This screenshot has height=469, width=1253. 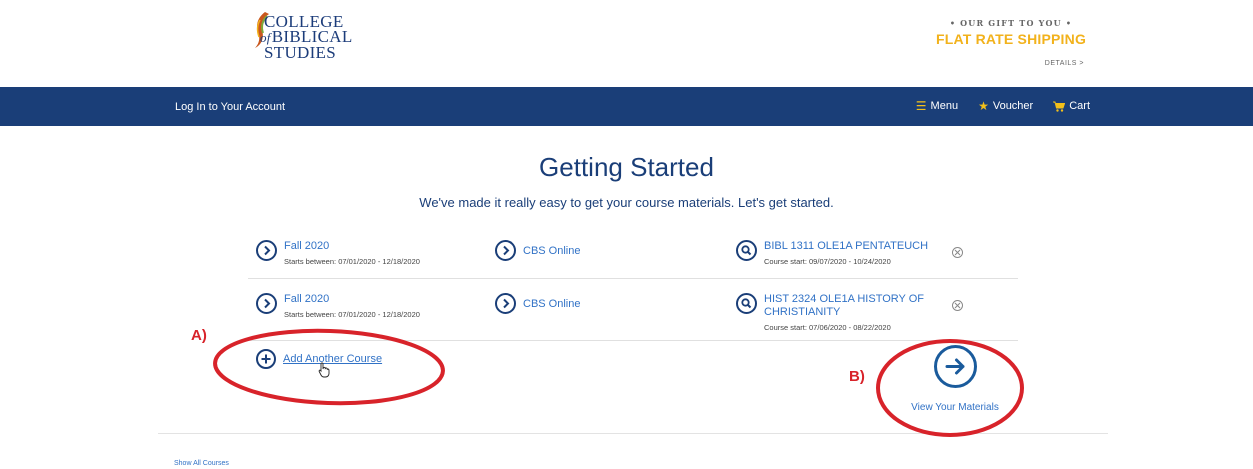 I want to click on cart-label: Cart, so click(x=1079, y=106).